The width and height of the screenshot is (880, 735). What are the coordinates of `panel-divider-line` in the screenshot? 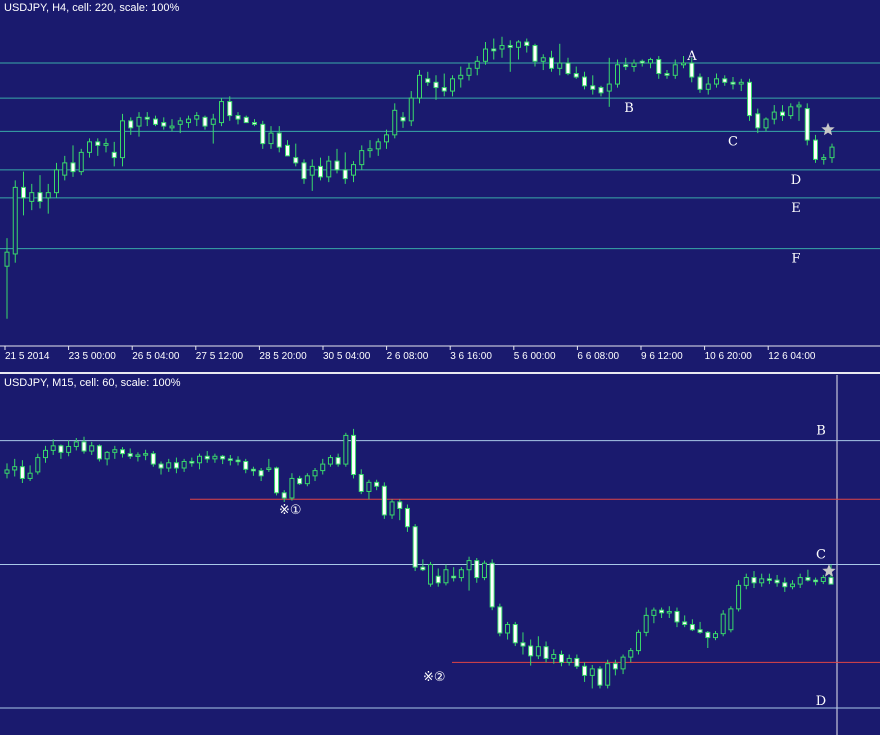 It's located at (440, 373).